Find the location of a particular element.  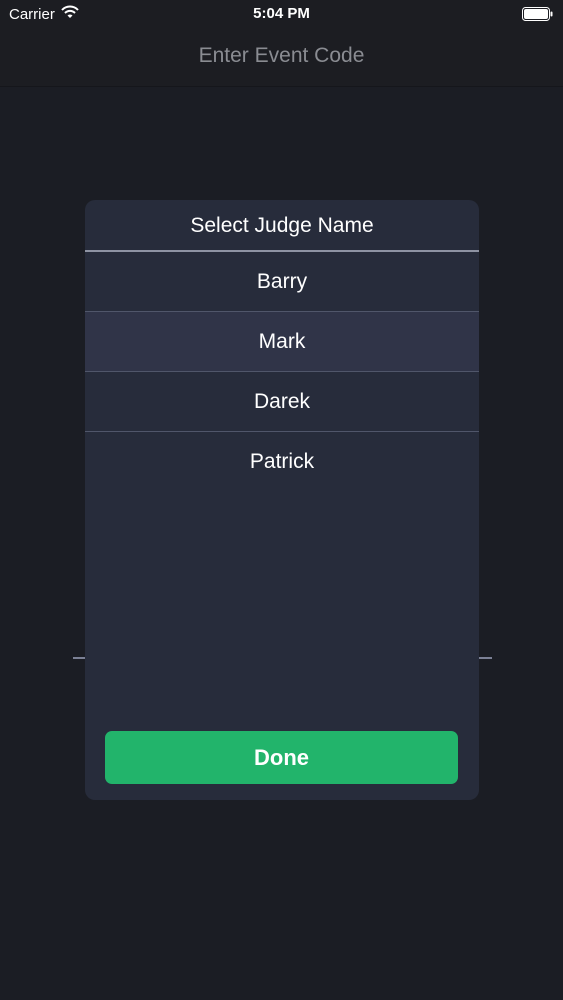

status-bar: Carrier 5:04 PM is located at coordinates (281, 14).